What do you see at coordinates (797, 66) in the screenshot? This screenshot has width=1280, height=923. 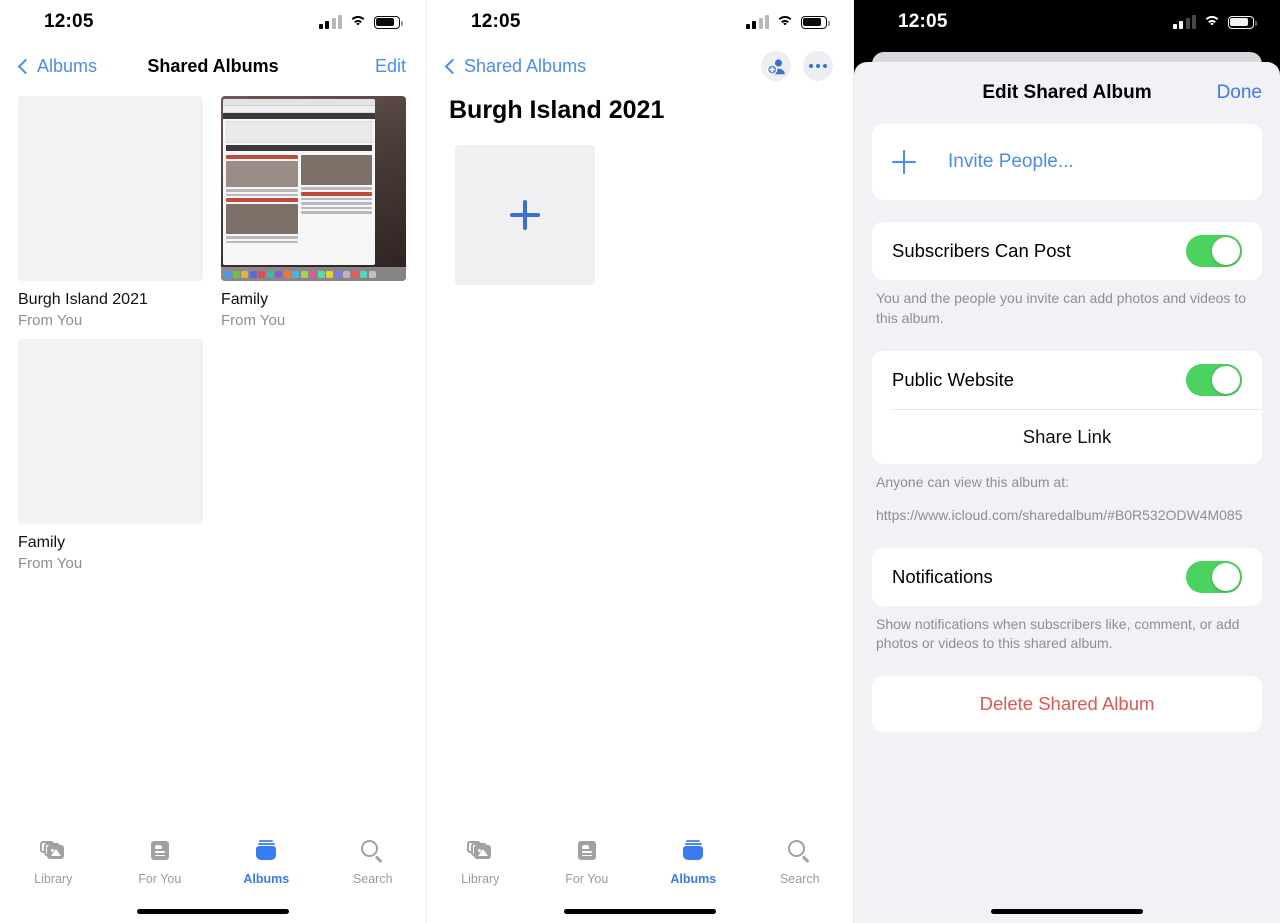 I see `nav-action-buttons` at bounding box center [797, 66].